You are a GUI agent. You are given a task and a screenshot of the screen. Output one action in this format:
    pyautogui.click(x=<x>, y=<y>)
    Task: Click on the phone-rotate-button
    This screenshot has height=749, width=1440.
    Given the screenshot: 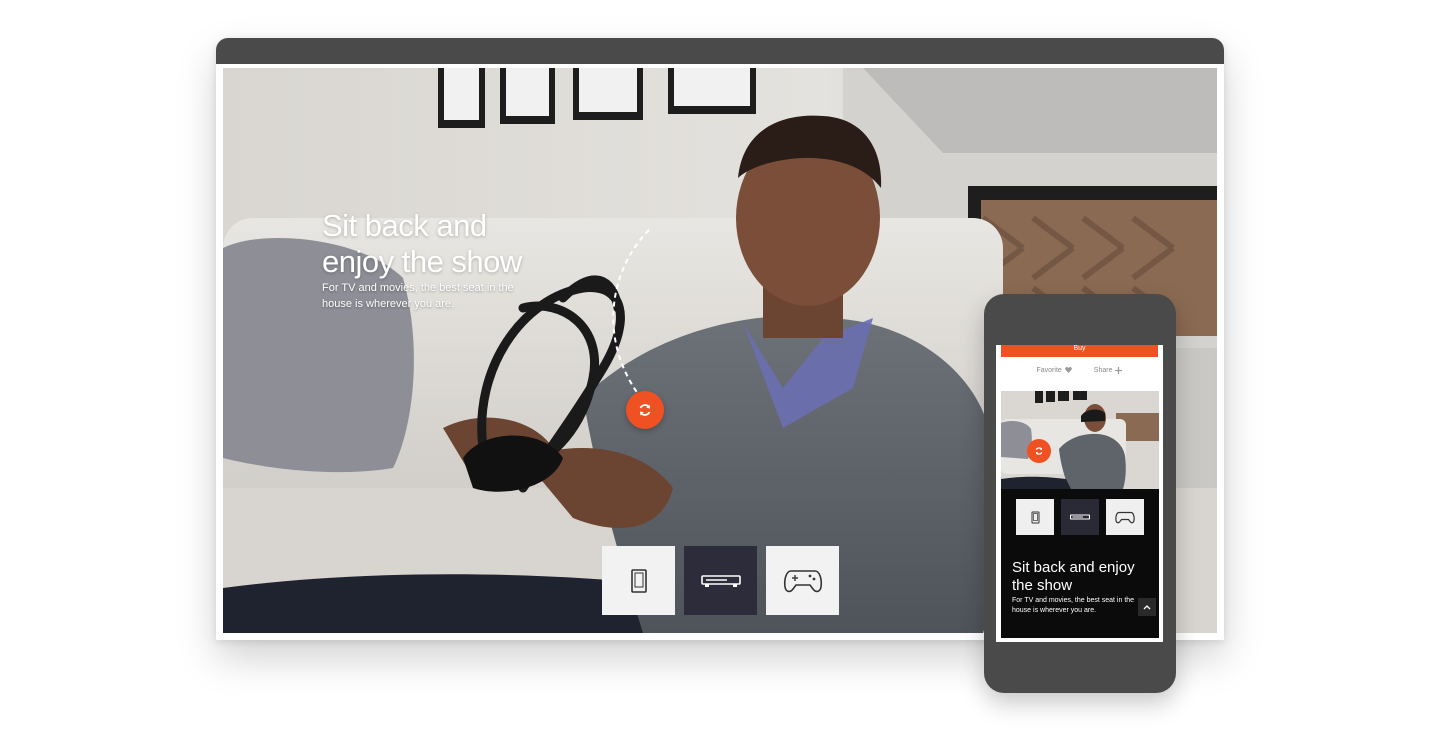 What is the action you would take?
    pyautogui.click(x=1039, y=451)
    